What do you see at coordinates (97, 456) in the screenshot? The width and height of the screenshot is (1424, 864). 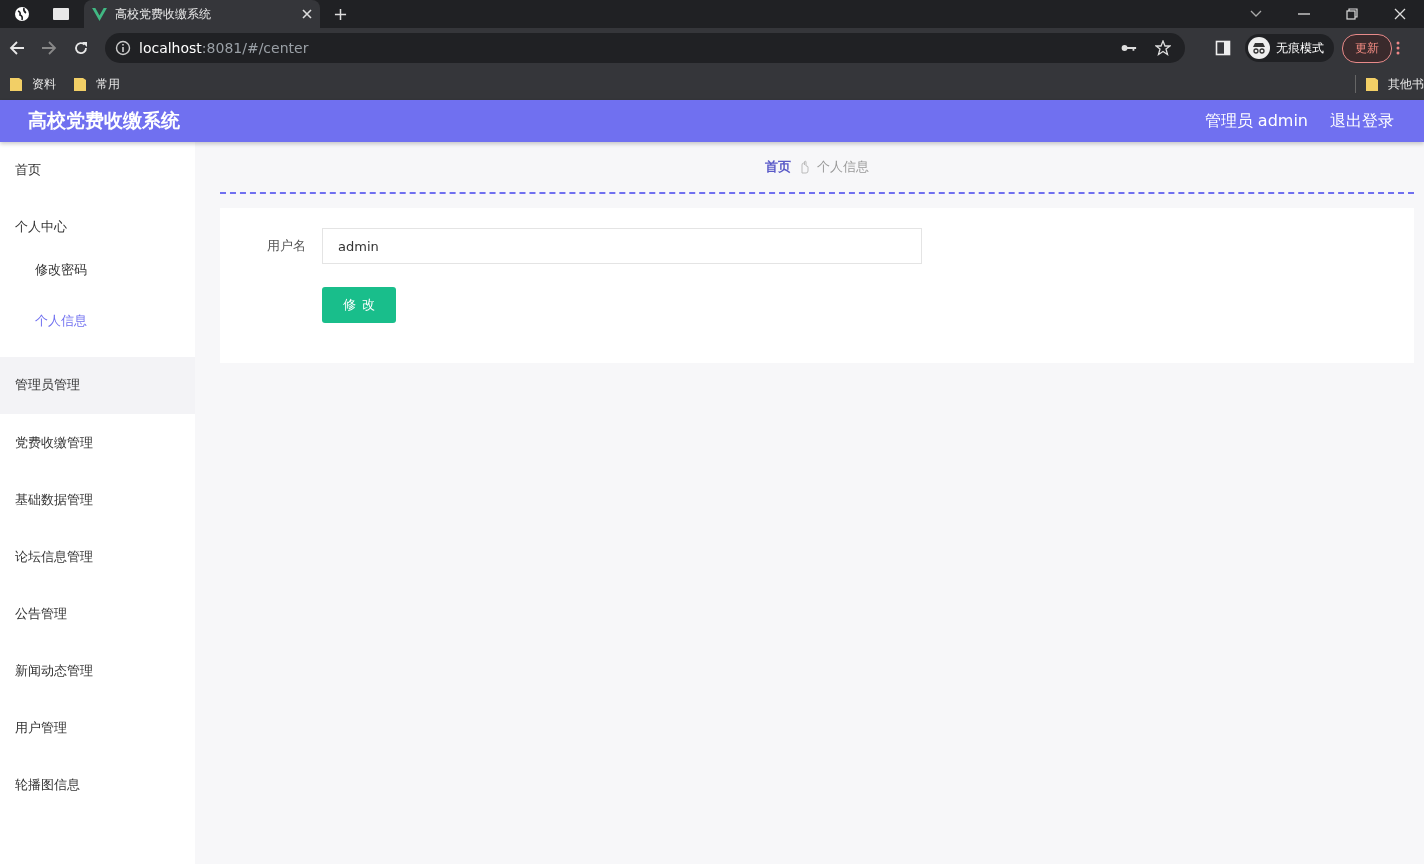 I see `menu-item: 党费收缴管理` at bounding box center [97, 456].